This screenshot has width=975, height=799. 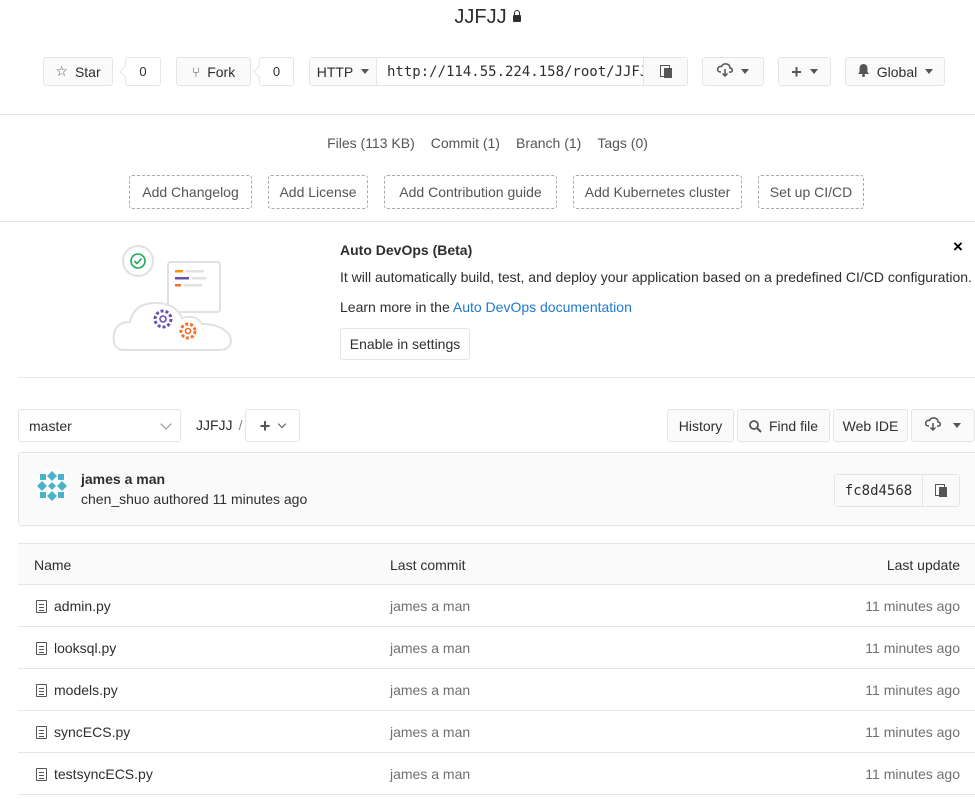 What do you see at coordinates (103, 774) in the screenshot?
I see `file-name: testsyncECS.py` at bounding box center [103, 774].